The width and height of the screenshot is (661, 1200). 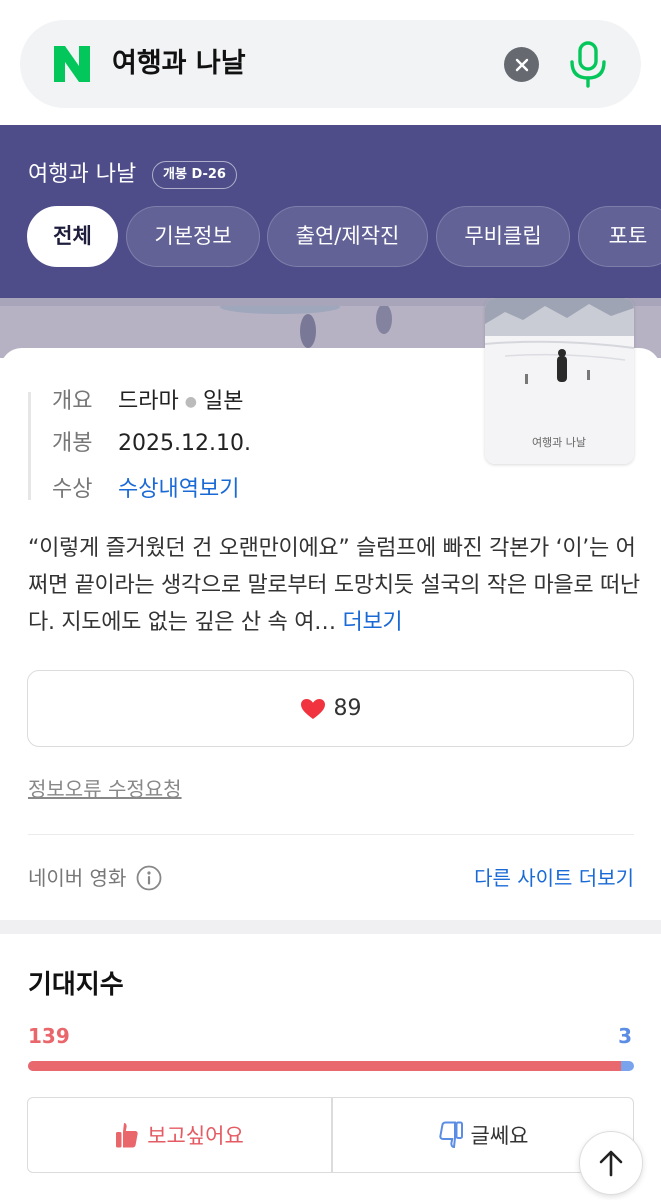 I want to click on poster-caption: 여행과 나날, so click(x=559, y=442).